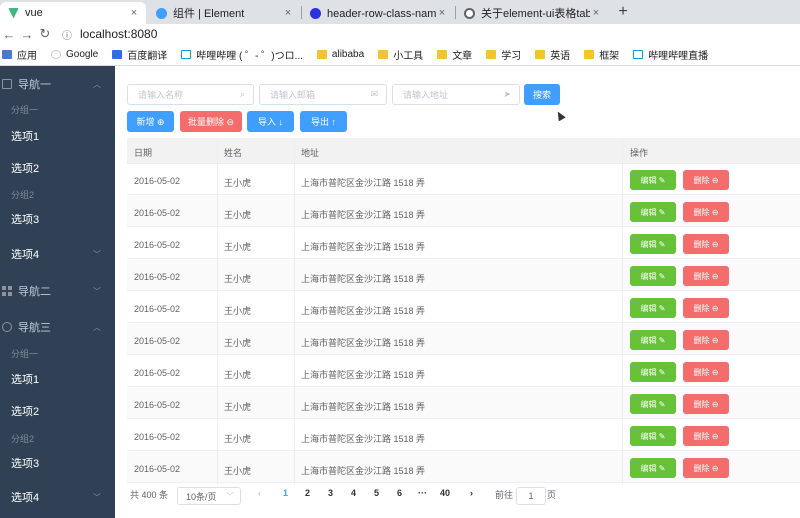 This screenshot has height=518, width=800. I want to click on more-pages-button: ···, so click(422, 493).